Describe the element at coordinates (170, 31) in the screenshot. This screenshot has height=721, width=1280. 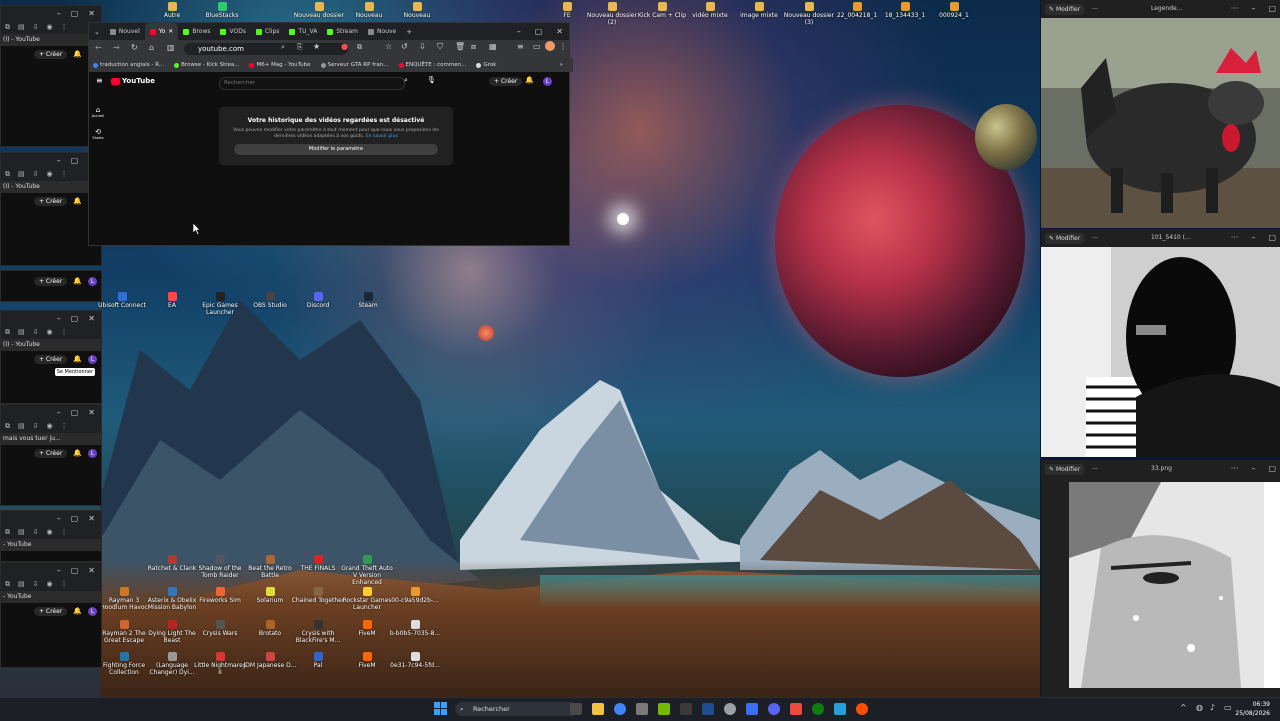
I see `close-tab-icon: ✕` at that location.